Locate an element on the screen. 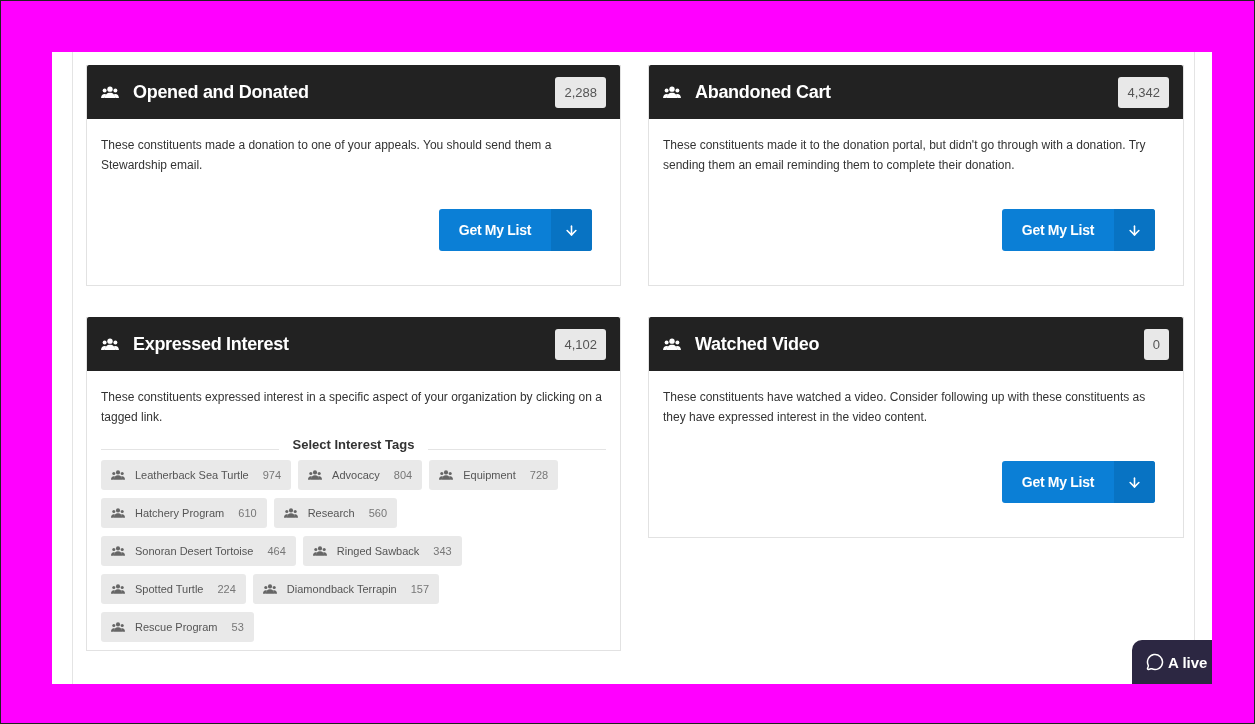 Image resolution: width=1255 pixels, height=724 pixels. interest-tag: Diamondback Terrapin 157 is located at coordinates (346, 589).